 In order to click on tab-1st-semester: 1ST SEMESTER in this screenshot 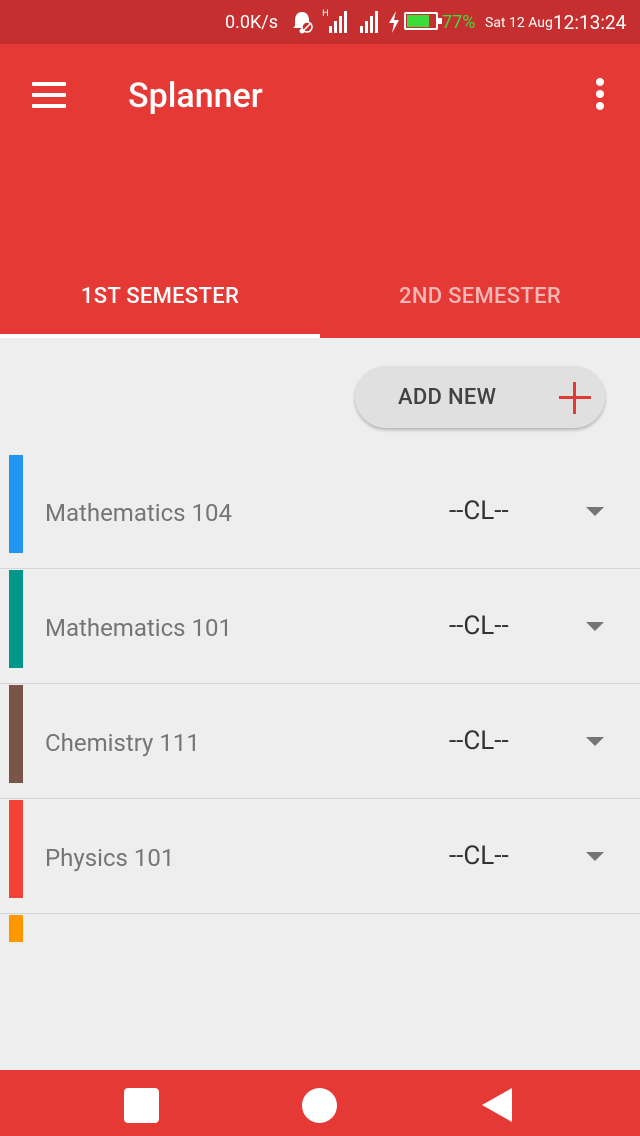, I will do `click(160, 296)`.